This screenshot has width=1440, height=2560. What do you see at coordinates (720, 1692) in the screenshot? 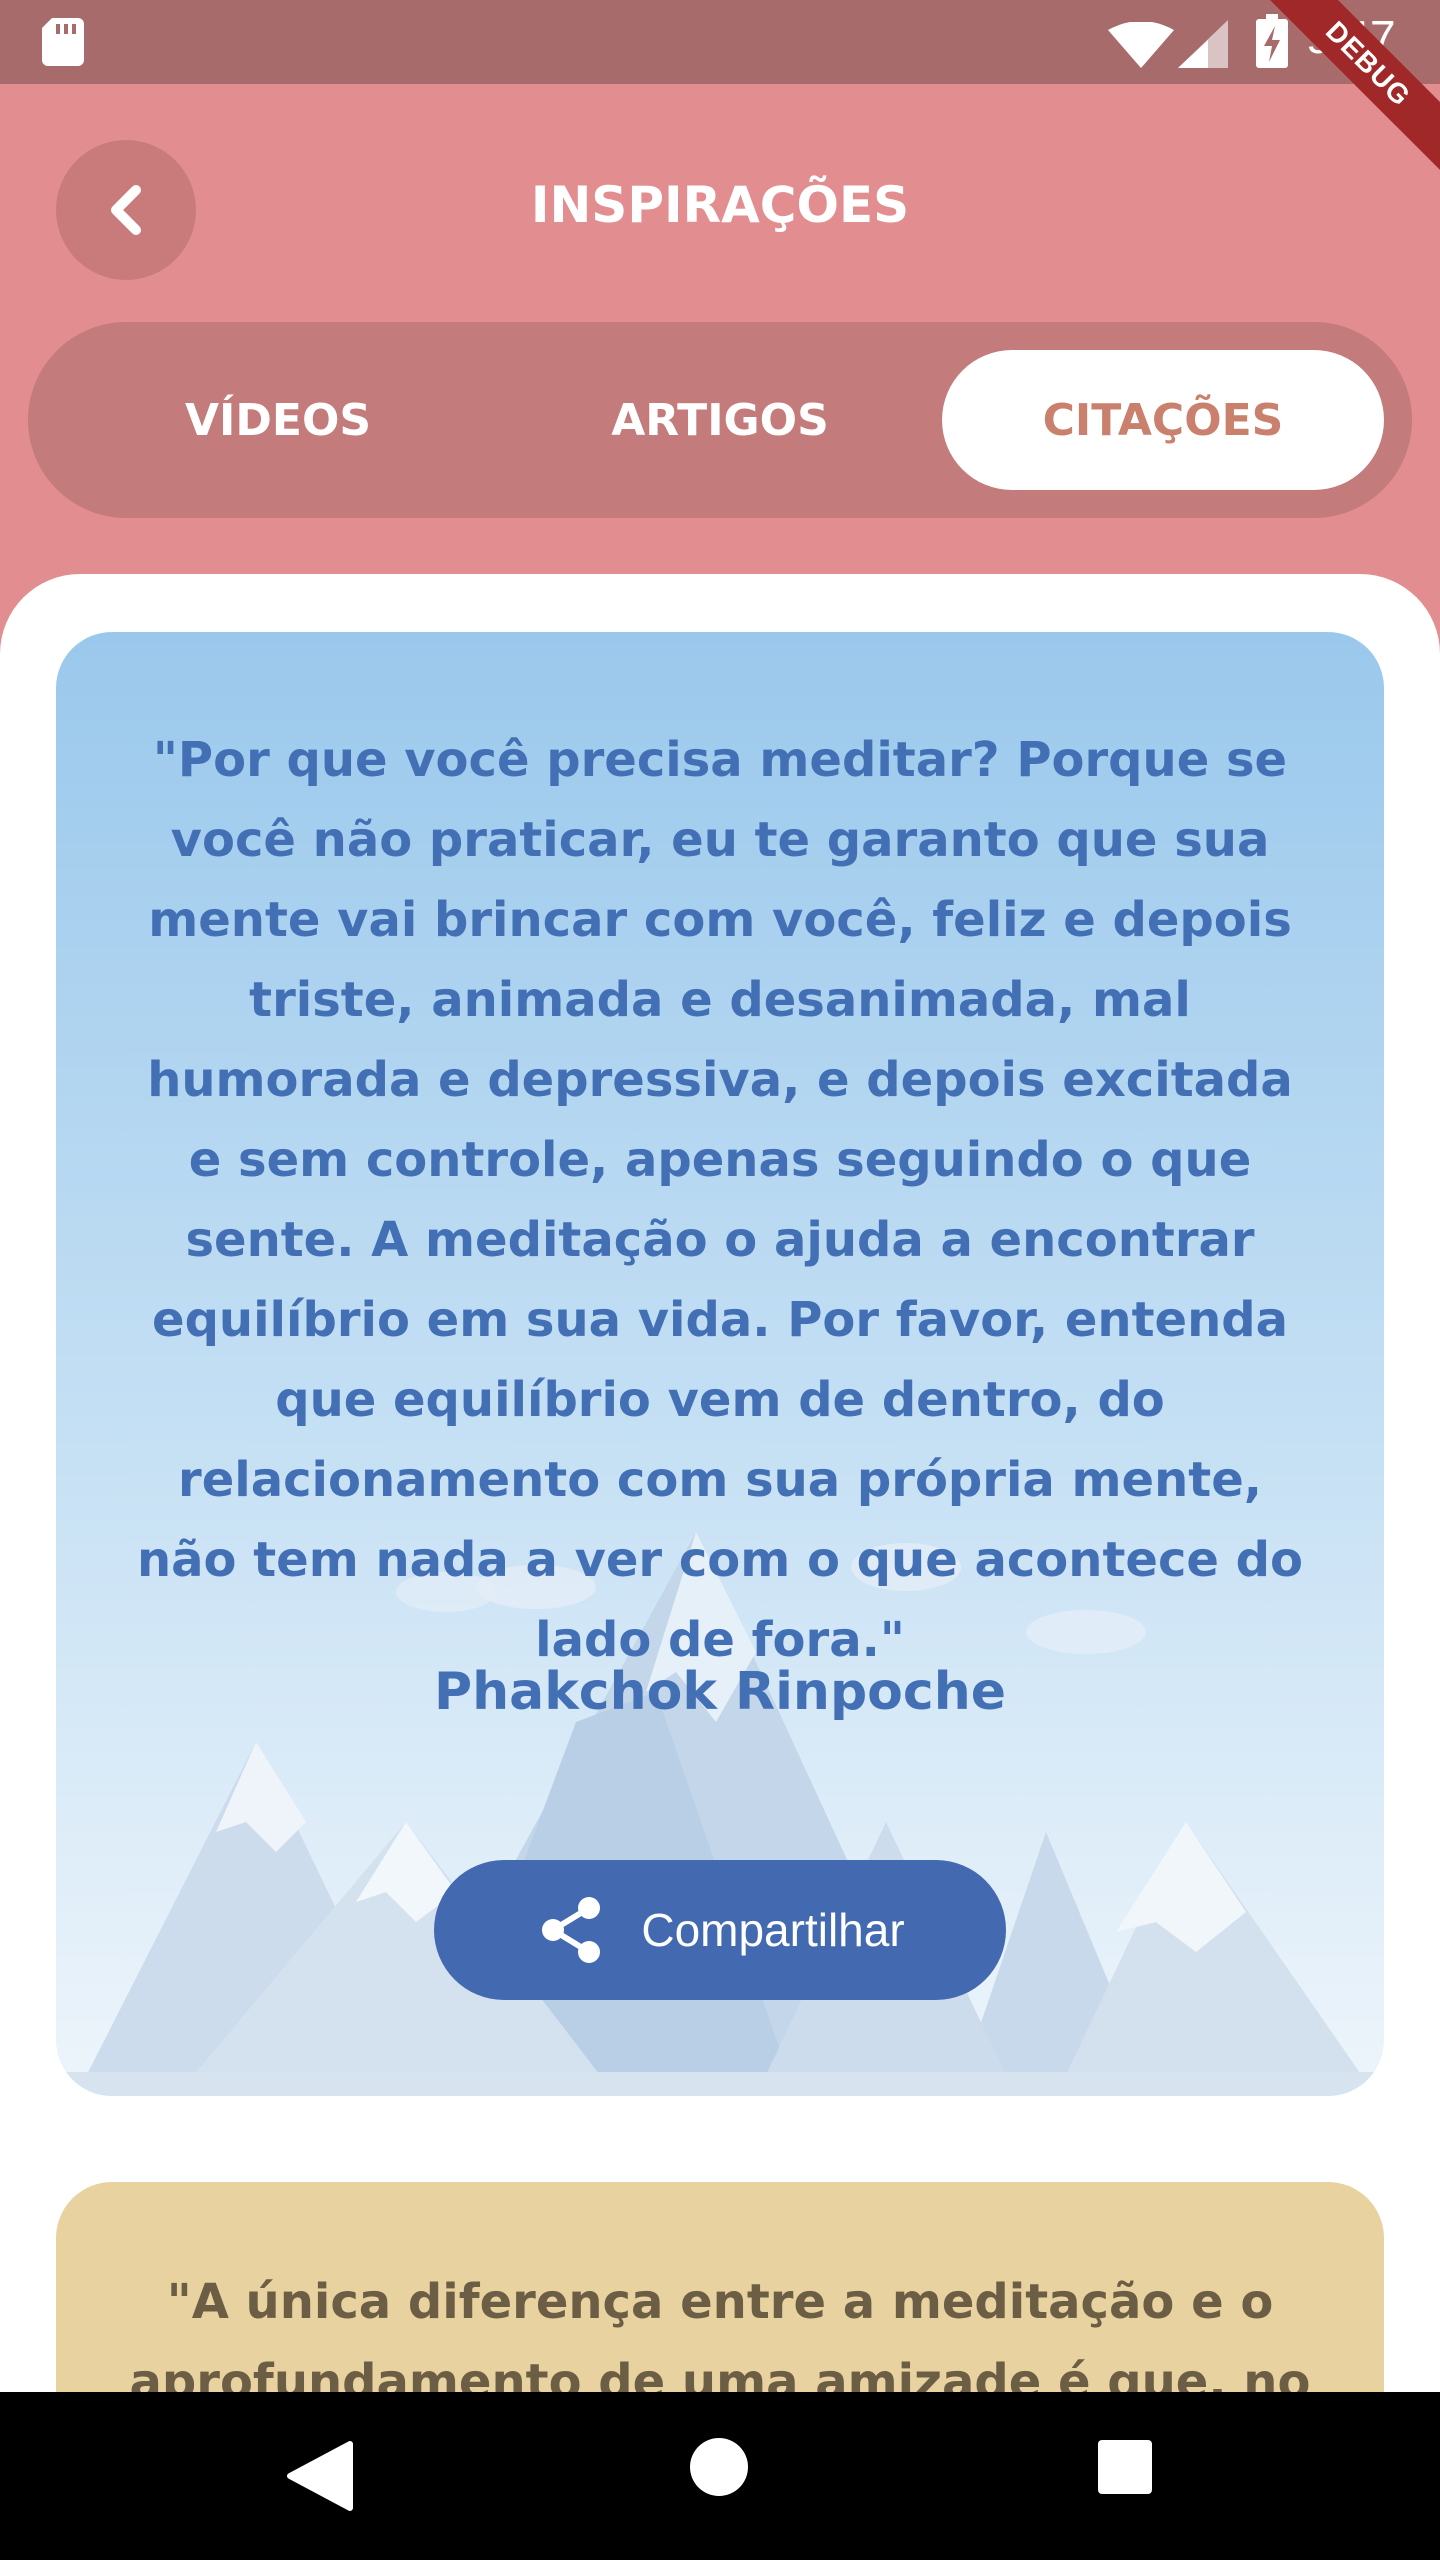
I see `quote-author: Phakchok Rinpoche` at bounding box center [720, 1692].